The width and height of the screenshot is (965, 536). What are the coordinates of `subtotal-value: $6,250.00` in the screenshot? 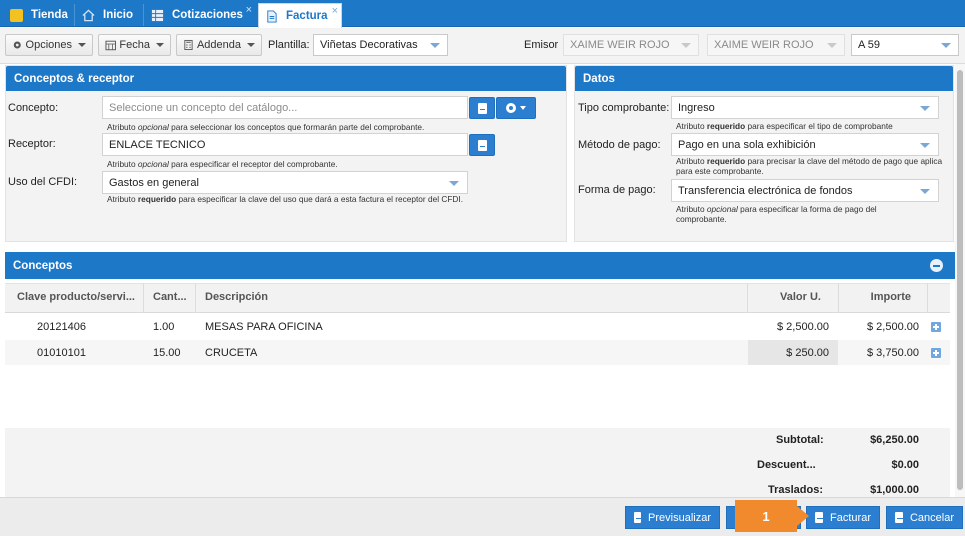 It's located at (894, 440).